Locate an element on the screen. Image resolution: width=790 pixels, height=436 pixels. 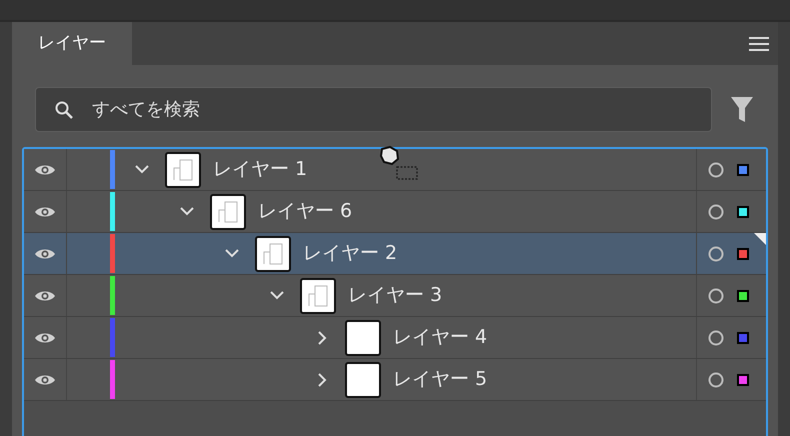
layer-name: レイヤー 6 is located at coordinates (305, 211).